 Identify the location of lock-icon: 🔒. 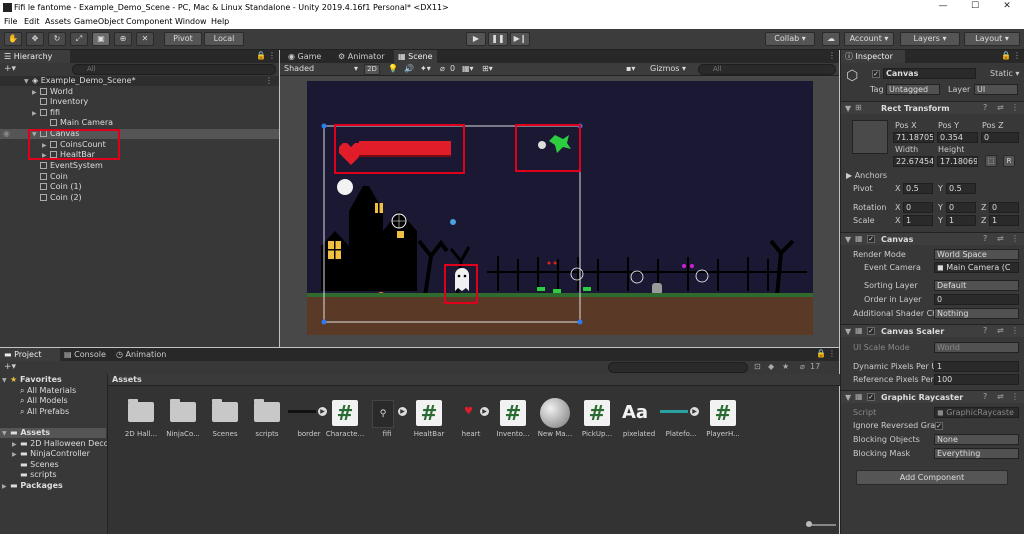
(261, 55).